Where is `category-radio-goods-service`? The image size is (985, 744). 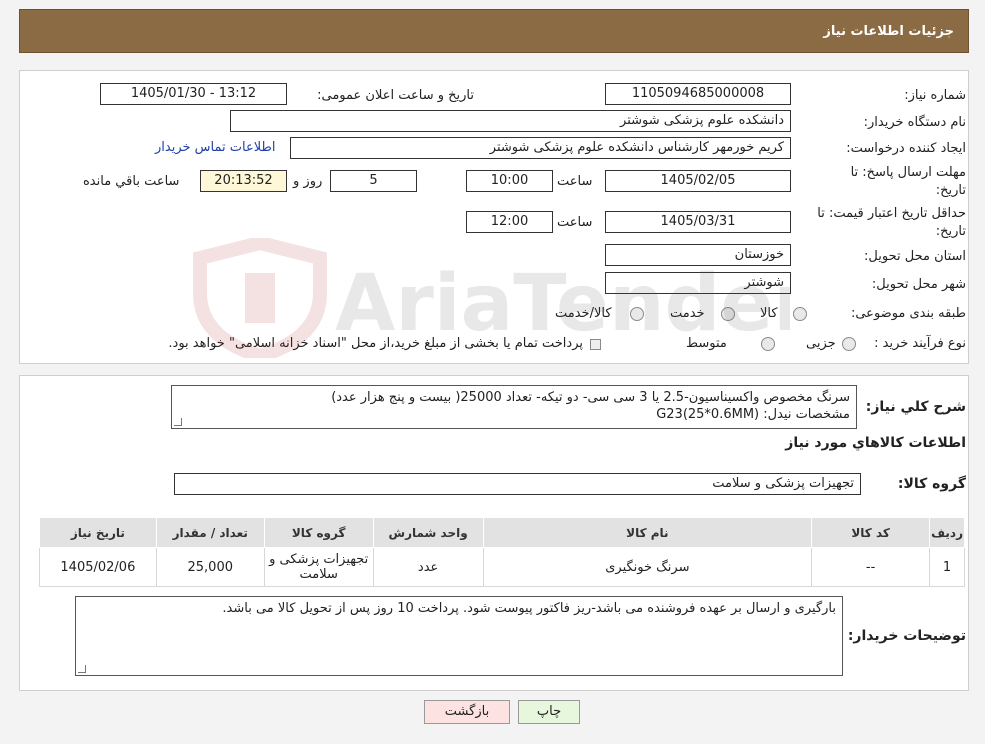 category-radio-goods-service is located at coordinates (637, 314).